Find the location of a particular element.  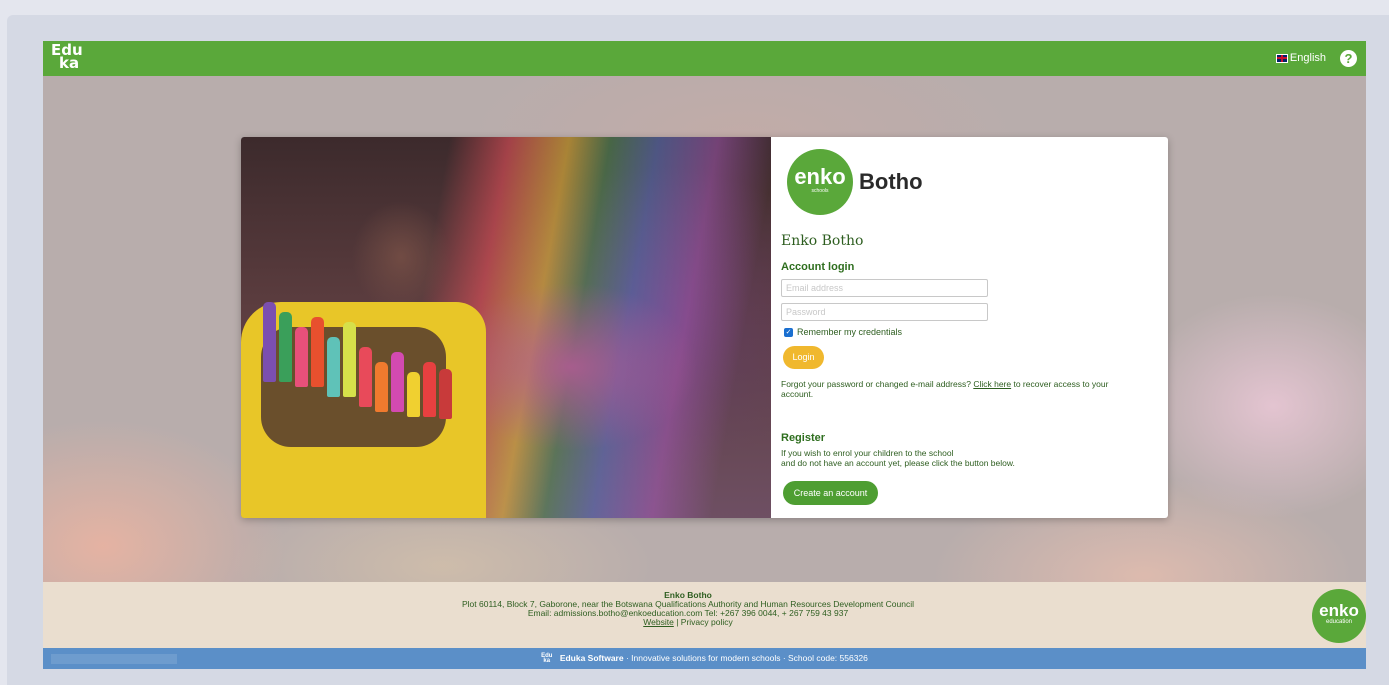

help-icon: ? is located at coordinates (1348, 58).